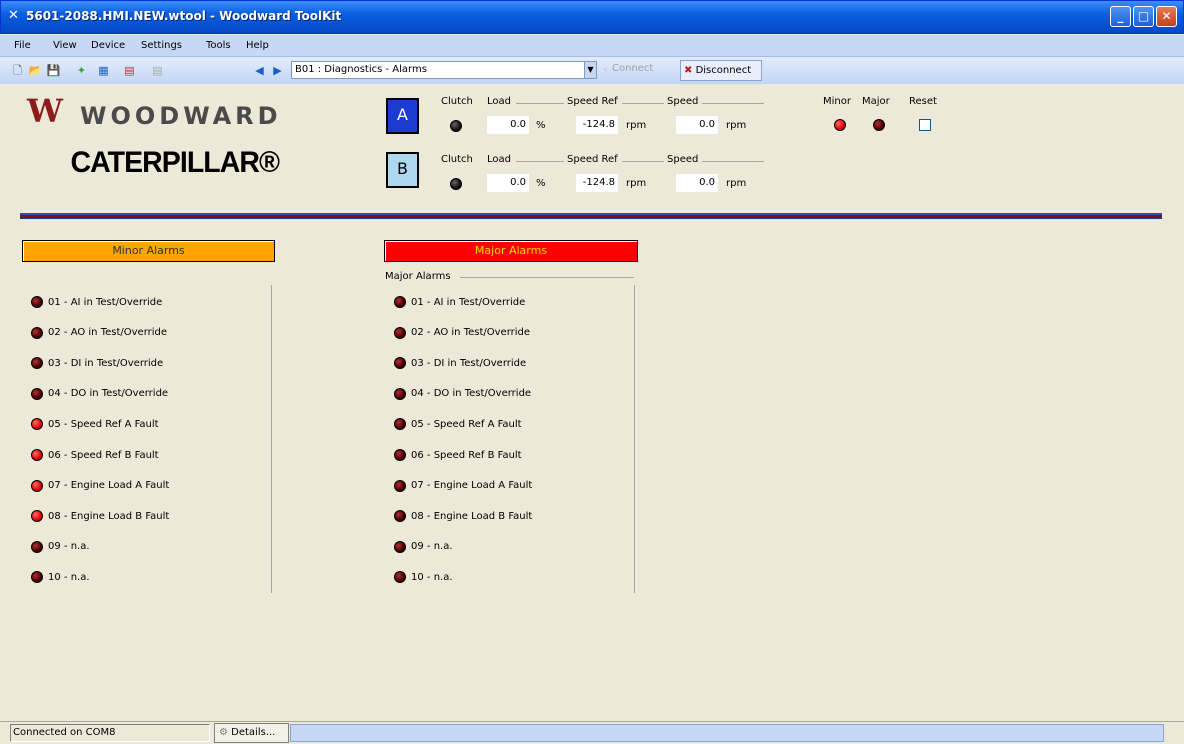  What do you see at coordinates (444, 70) in the screenshot?
I see `page-select: B01 : Diagnostics - Alarms` at bounding box center [444, 70].